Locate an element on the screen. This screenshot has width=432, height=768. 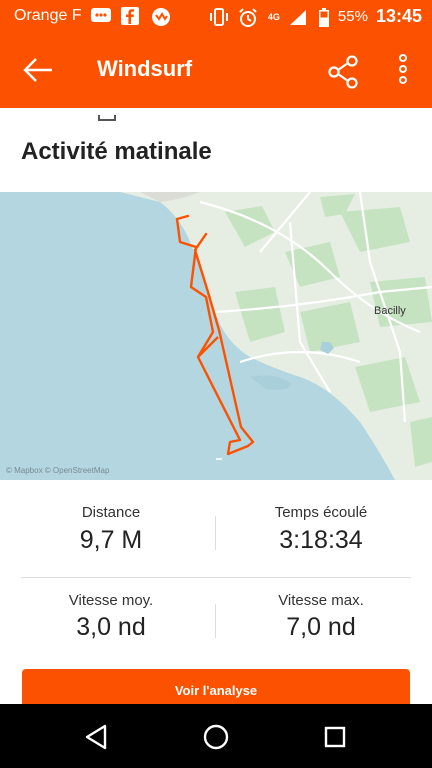
messages-icon is located at coordinates (101, 16).